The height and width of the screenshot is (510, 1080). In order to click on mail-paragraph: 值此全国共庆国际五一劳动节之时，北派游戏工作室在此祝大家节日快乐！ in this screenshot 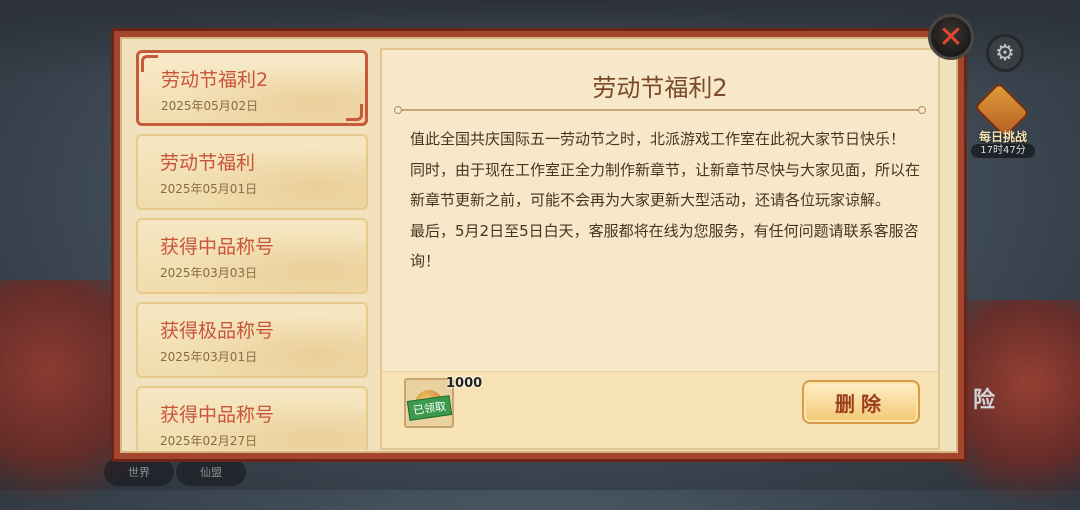, I will do `click(658, 139)`.